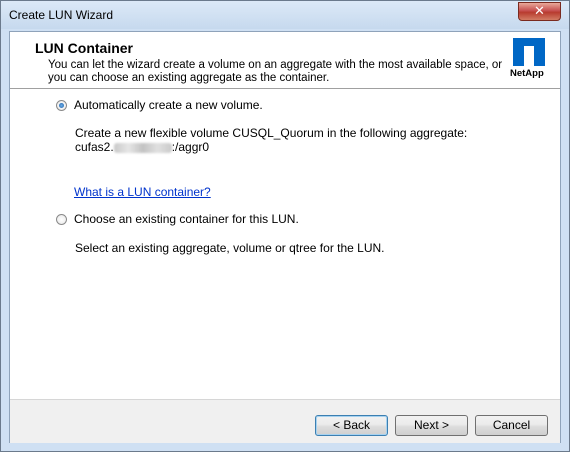 Image resolution: width=570 pixels, height=452 pixels. I want to click on auto-create-radio, so click(61, 105).